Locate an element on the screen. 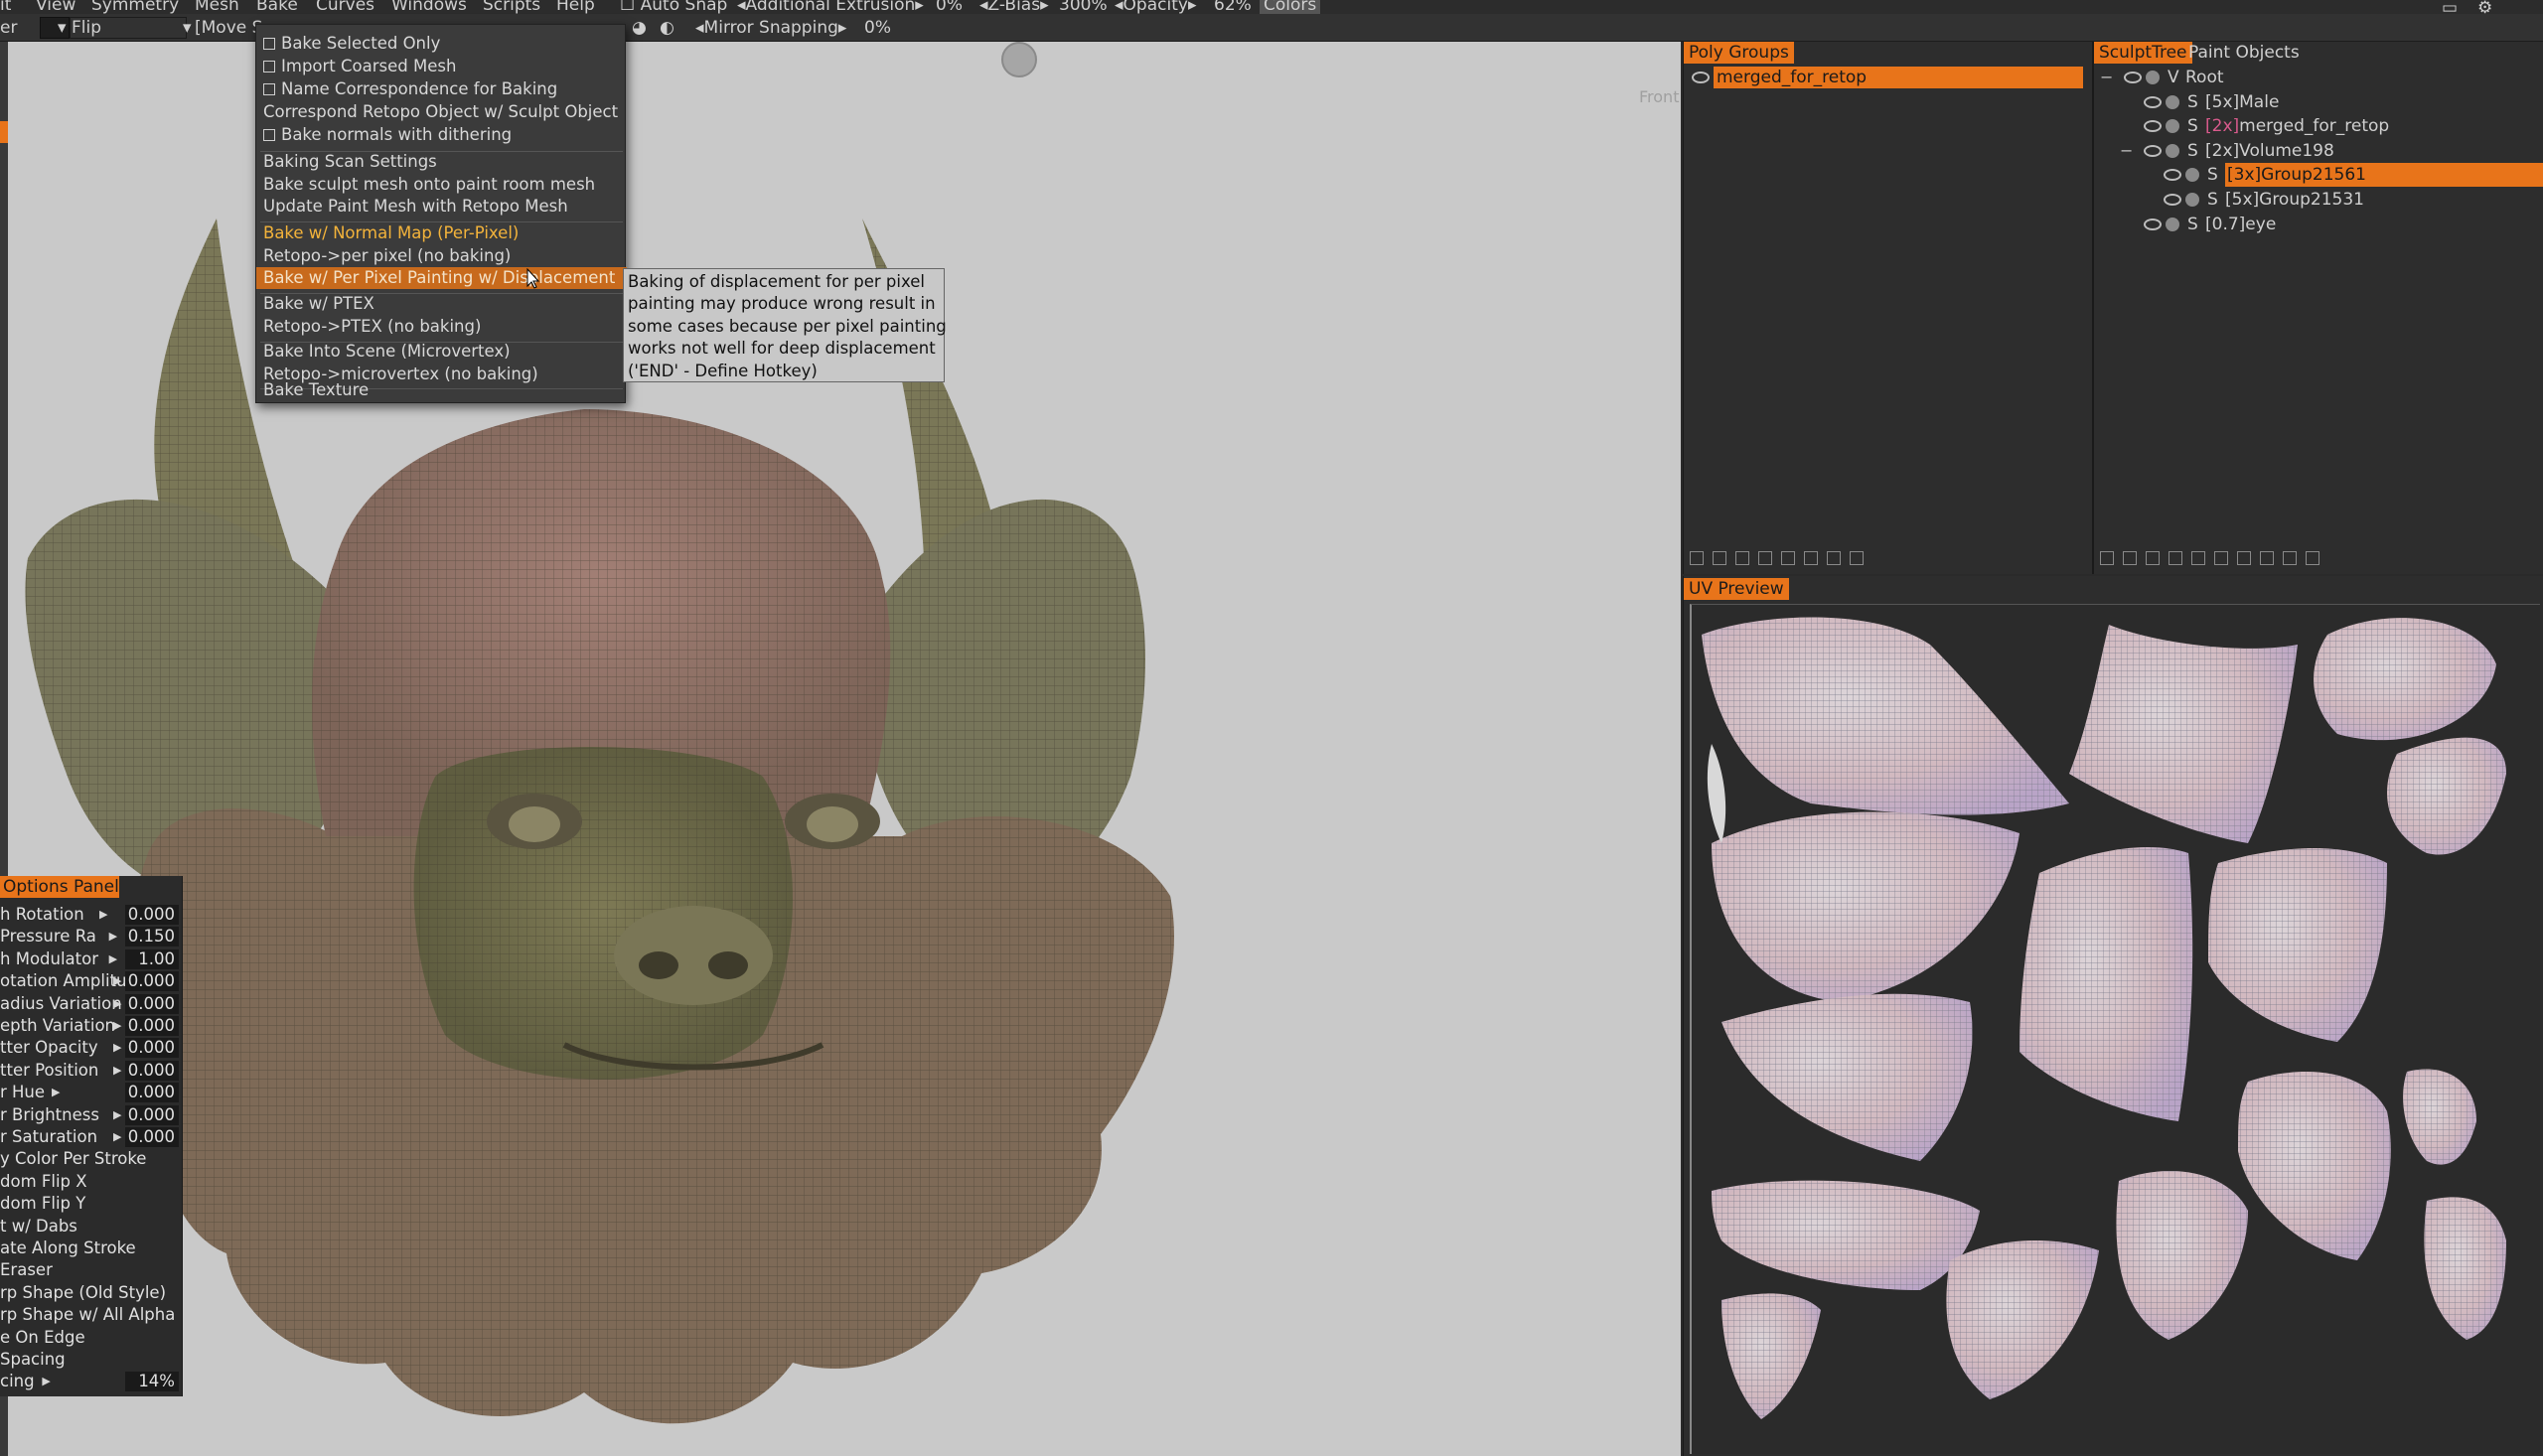 The width and height of the screenshot is (2543, 1456). hide-icon is located at coordinates (1811, 558).